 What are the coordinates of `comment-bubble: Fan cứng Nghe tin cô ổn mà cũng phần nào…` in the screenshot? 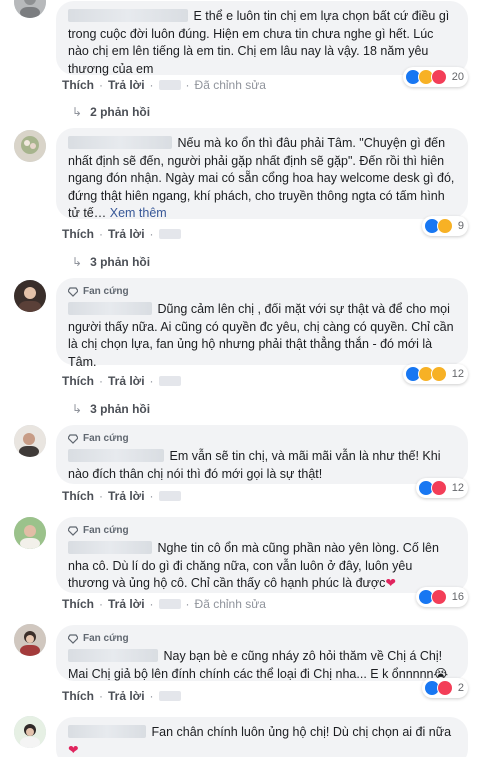 It's located at (262, 555).